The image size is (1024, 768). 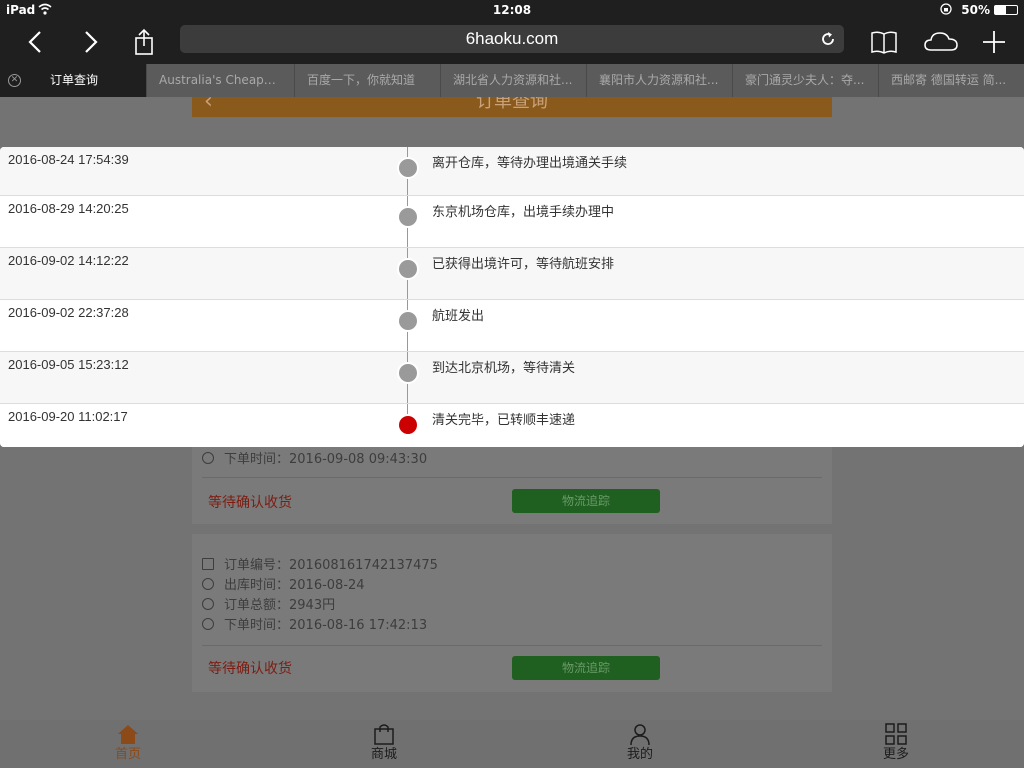 What do you see at coordinates (941, 42) in the screenshot?
I see `icloud-tabs-icon` at bounding box center [941, 42].